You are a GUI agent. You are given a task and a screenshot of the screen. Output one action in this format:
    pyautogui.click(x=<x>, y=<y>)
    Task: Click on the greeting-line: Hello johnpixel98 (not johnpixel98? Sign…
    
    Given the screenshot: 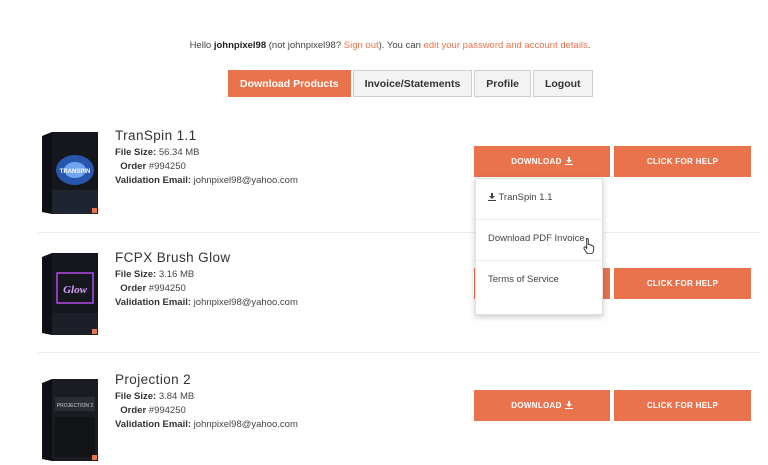 What is the action you would take?
    pyautogui.click(x=384, y=45)
    